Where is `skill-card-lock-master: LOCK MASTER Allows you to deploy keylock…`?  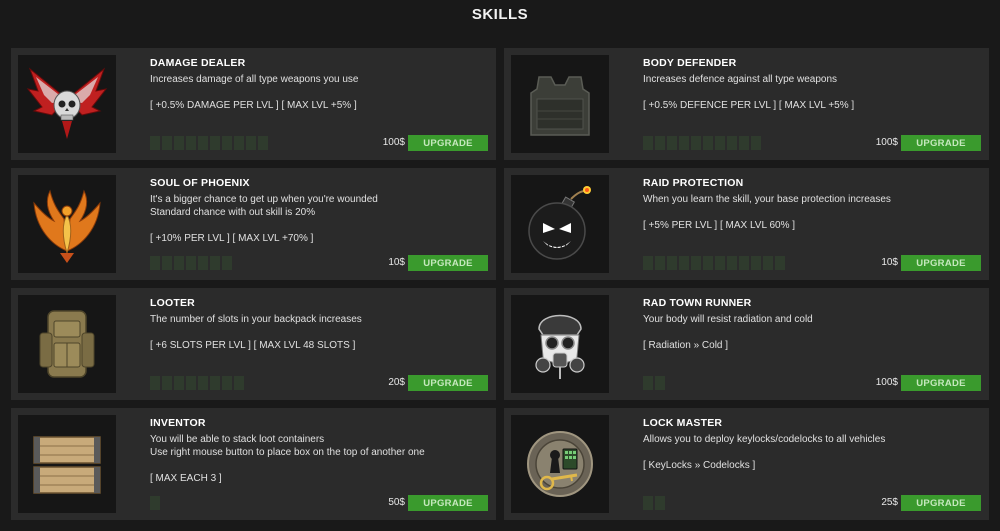
skill-card-lock-master: LOCK MASTER Allows you to deploy keylock… is located at coordinates (746, 464).